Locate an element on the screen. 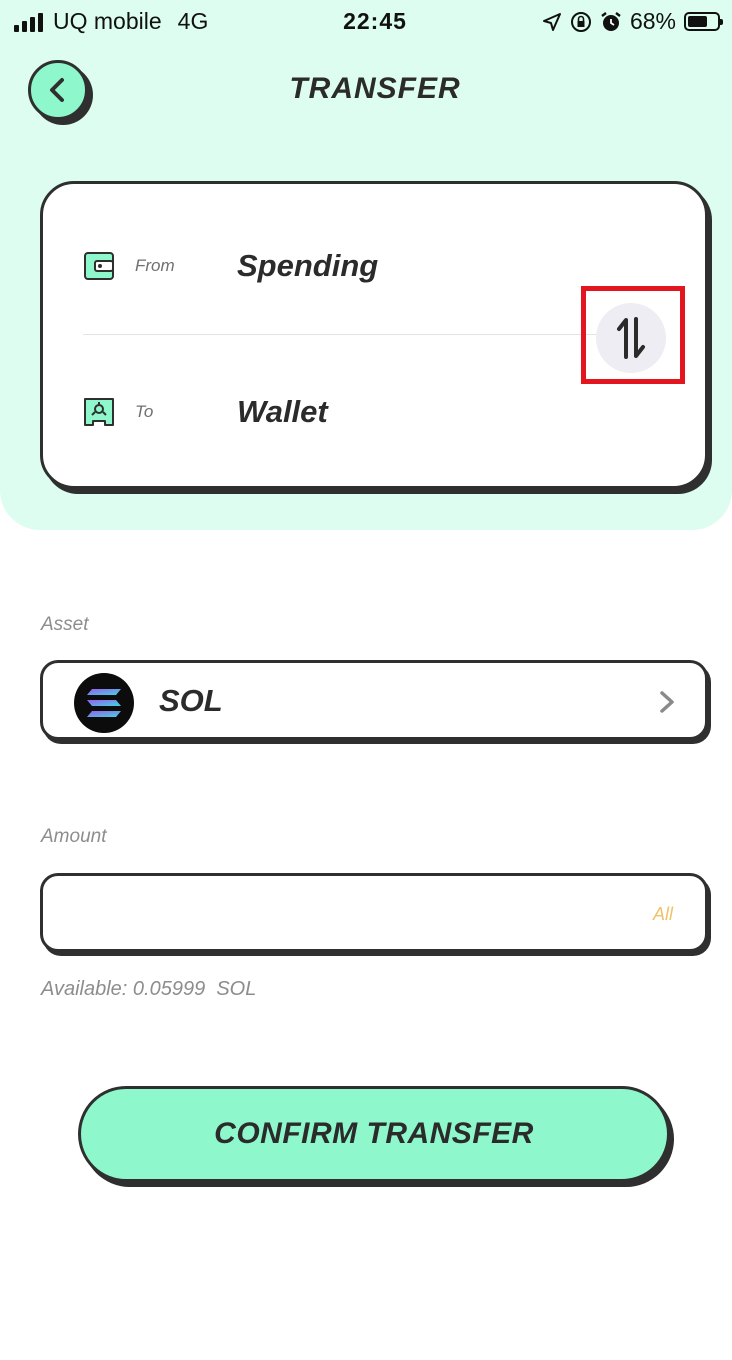 The image size is (732, 1360). solana-logo is located at coordinates (104, 703).